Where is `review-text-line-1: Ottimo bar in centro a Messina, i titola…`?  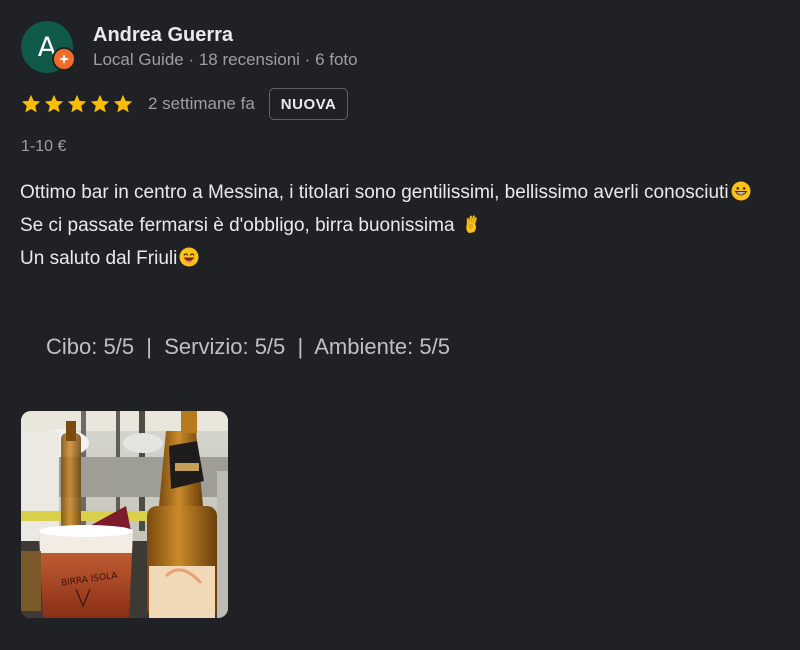 review-text-line-1: Ottimo bar in centro a Messina, i titola… is located at coordinates (374, 192).